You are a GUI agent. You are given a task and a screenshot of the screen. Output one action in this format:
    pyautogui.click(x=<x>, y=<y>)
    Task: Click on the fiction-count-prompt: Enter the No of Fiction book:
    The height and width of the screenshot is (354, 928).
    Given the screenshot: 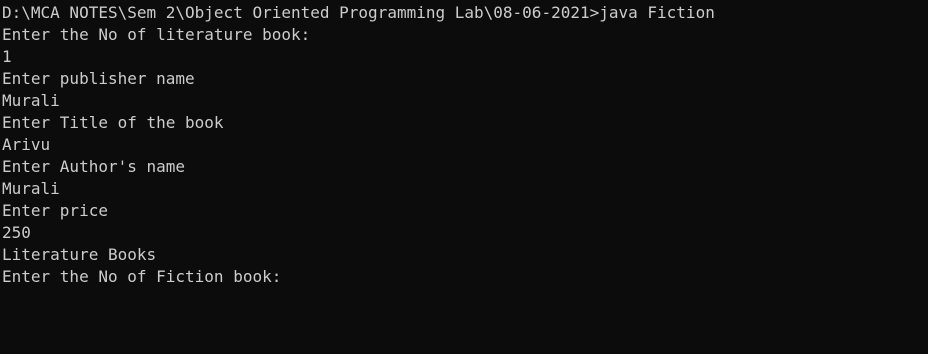 What is the action you would take?
    pyautogui.click(x=142, y=276)
    